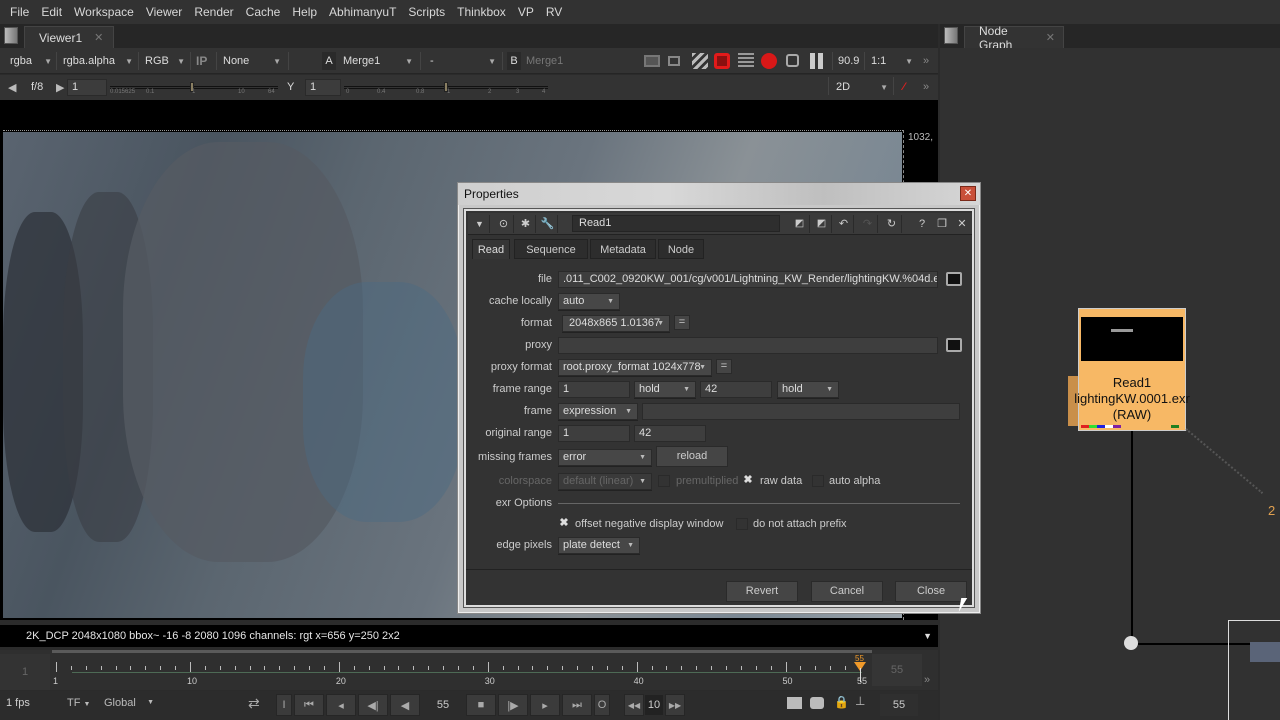 This screenshot has height=720, width=1280. I want to click on timeline-end-frame: 55, so click(897, 670).